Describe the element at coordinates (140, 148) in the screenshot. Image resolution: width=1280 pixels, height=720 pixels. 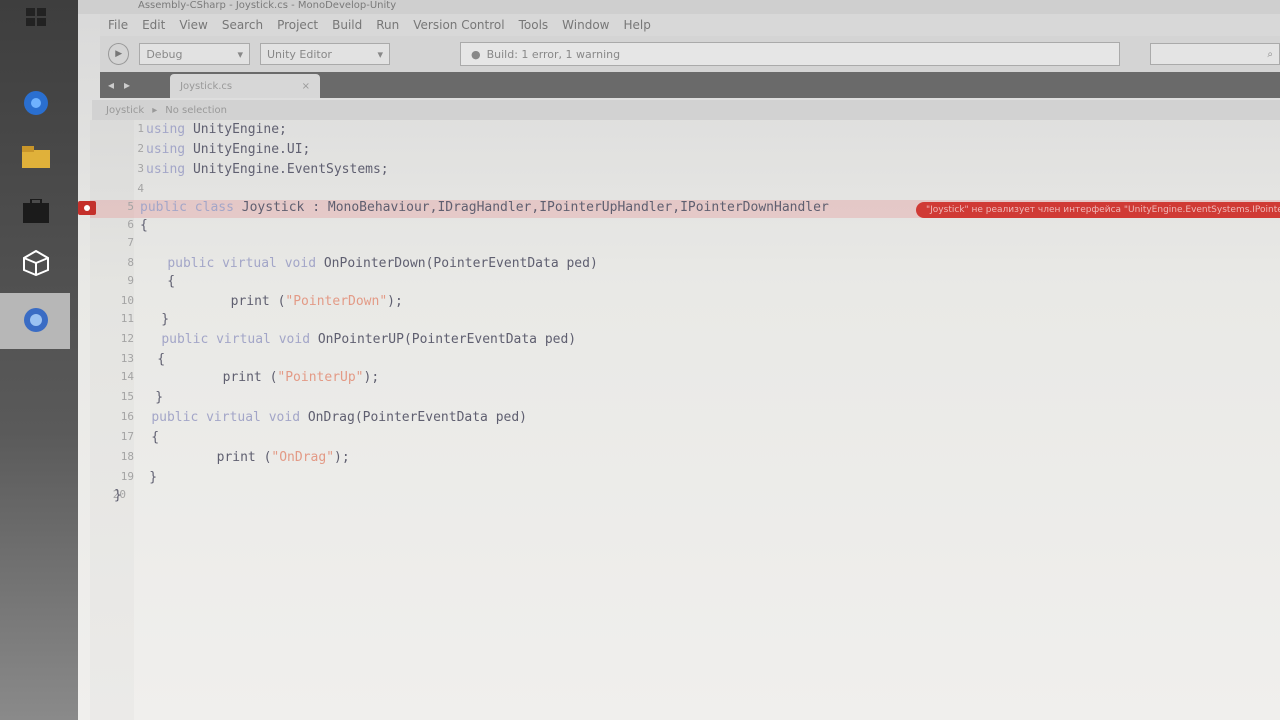
I see `line-number: 2` at that location.